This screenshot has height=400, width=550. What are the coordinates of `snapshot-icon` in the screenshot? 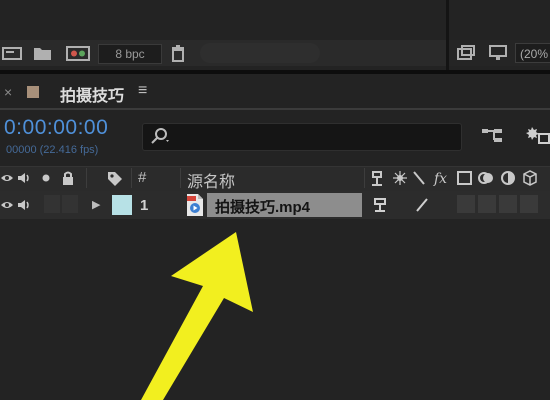 It's located at (467, 53).